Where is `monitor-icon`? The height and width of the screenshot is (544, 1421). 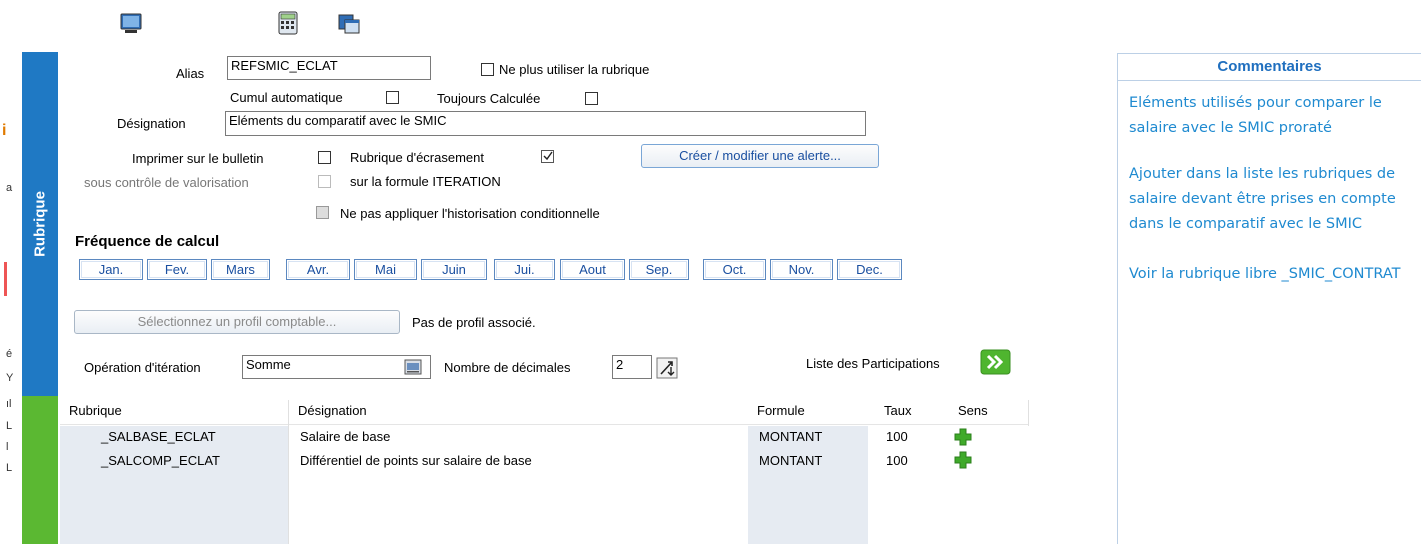
monitor-icon is located at coordinates (131, 24).